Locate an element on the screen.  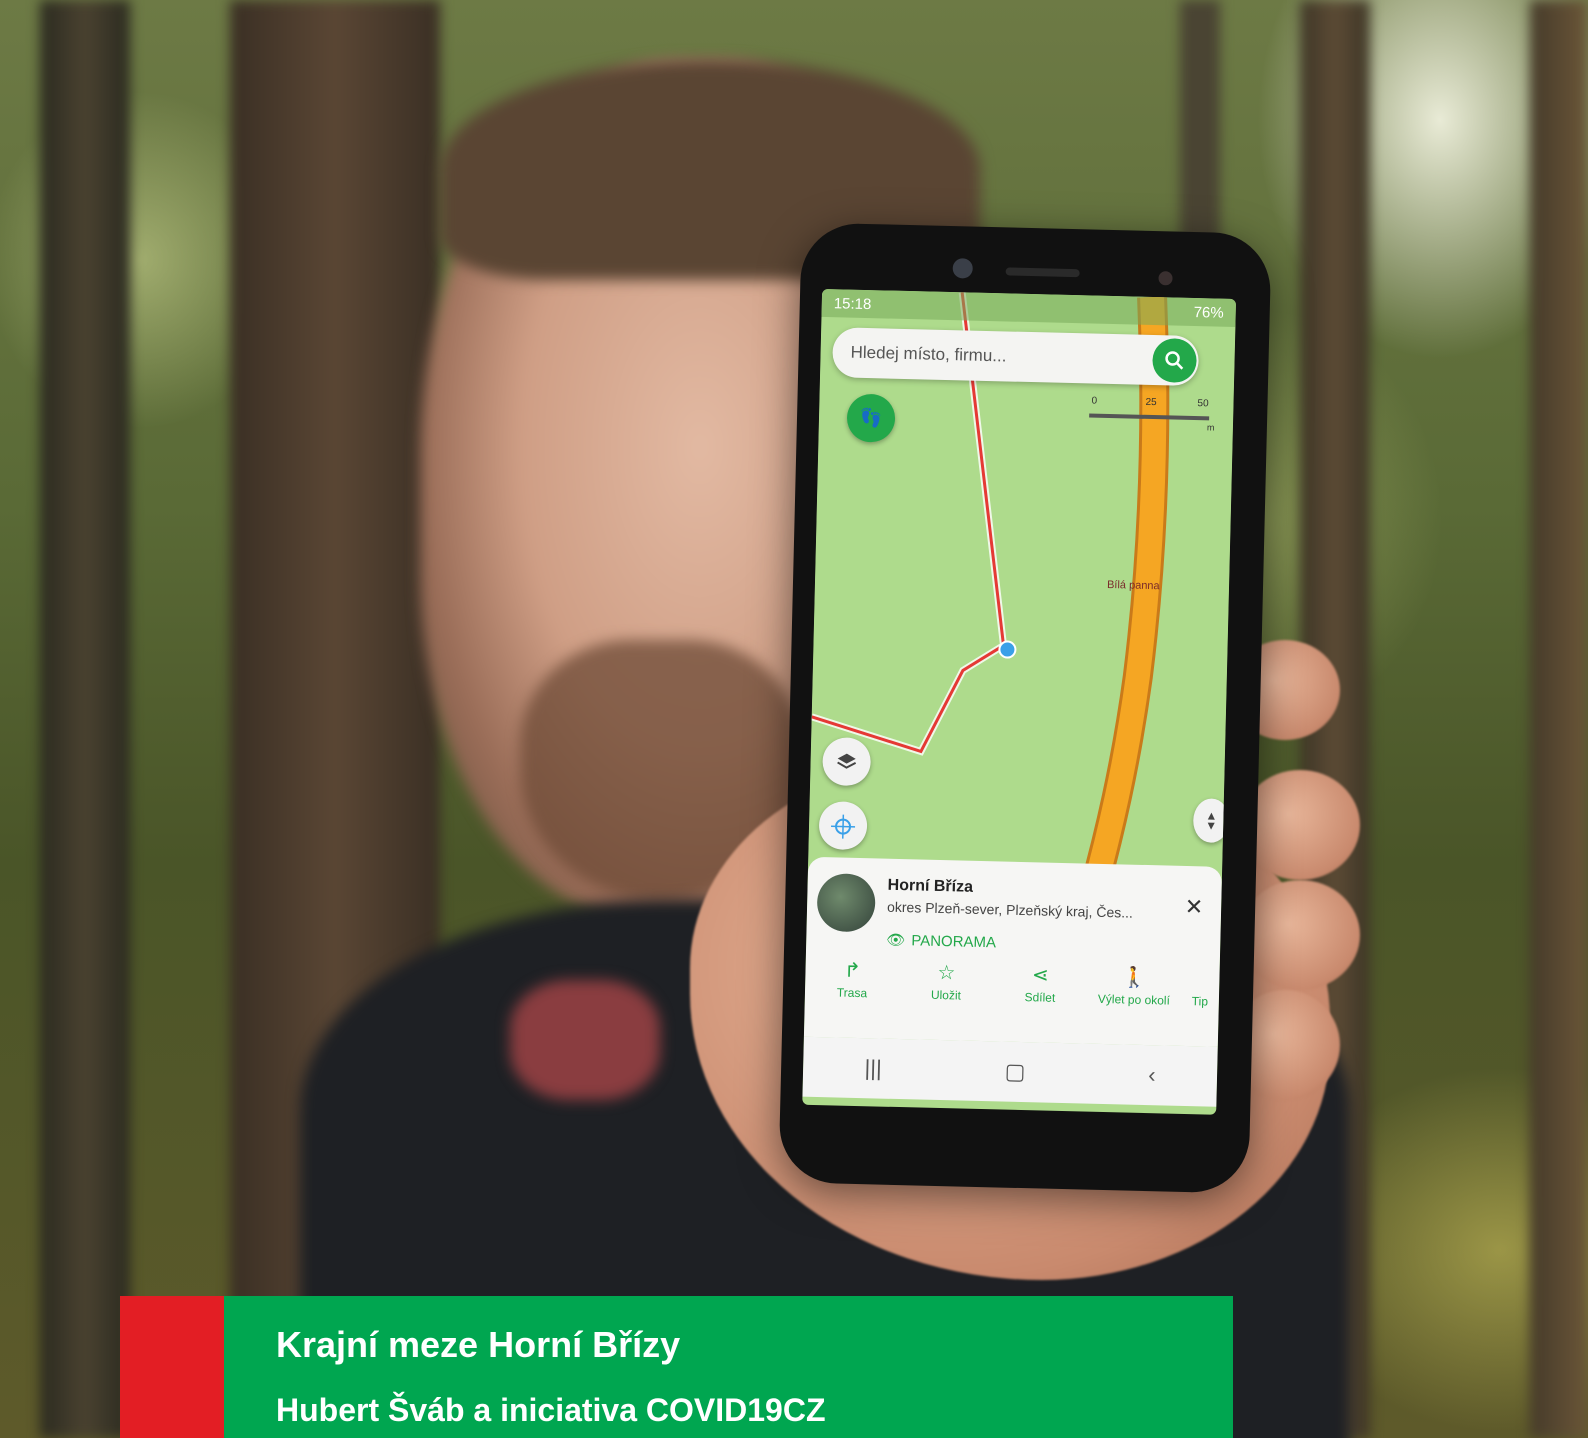
action-tip: Tip is located at coordinates (1200, 988).